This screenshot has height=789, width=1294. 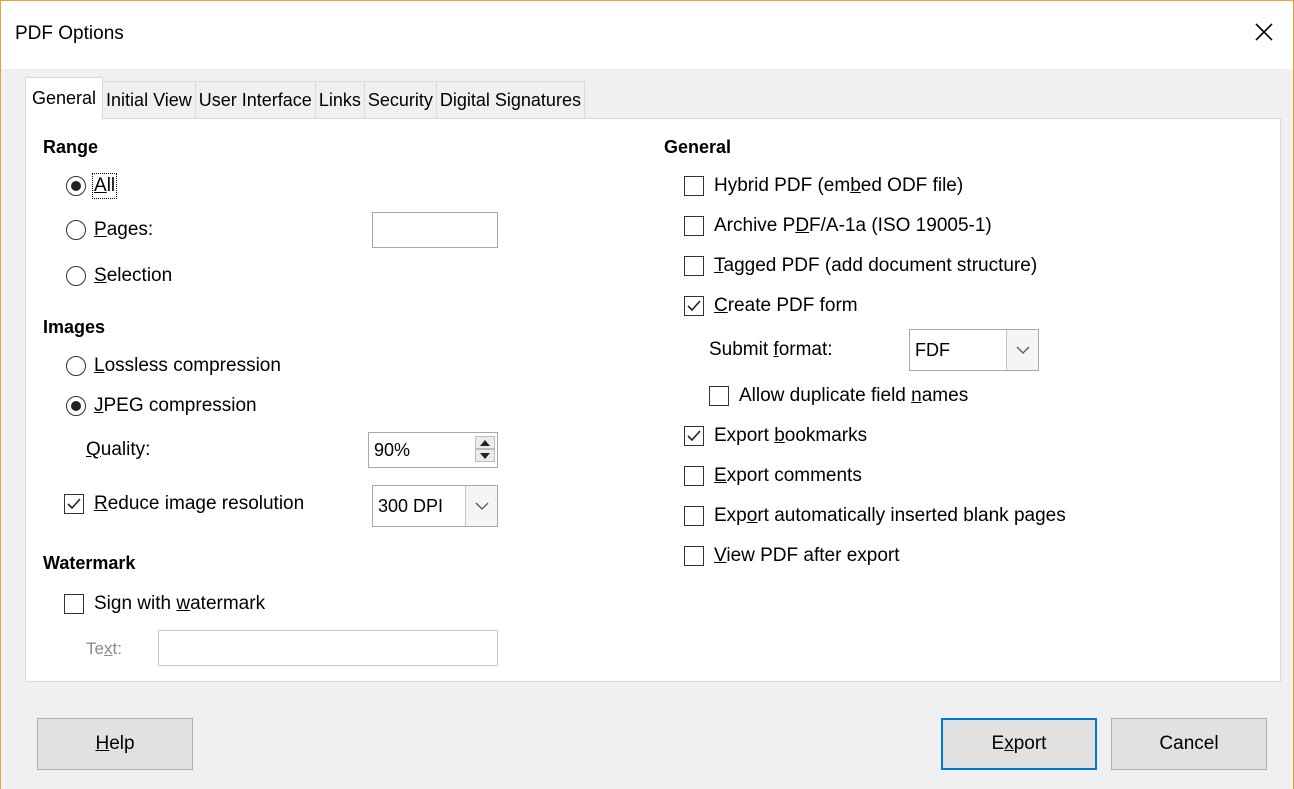 What do you see at coordinates (788, 475) in the screenshot?
I see `export-comments-label: Export comments` at bounding box center [788, 475].